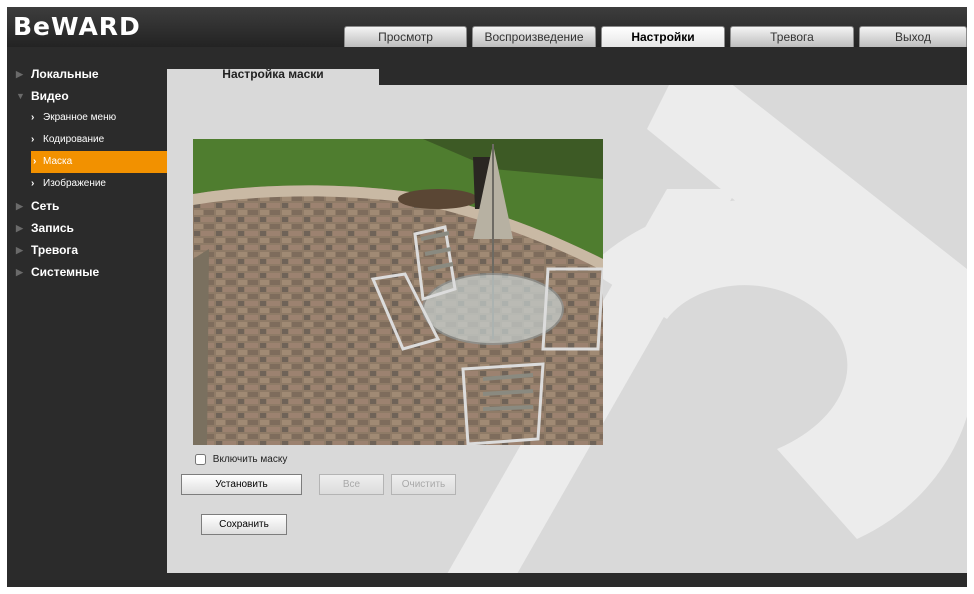  Describe the element at coordinates (99, 162) in the screenshot. I see `sidebar-subitem-mask: › Маска` at that location.